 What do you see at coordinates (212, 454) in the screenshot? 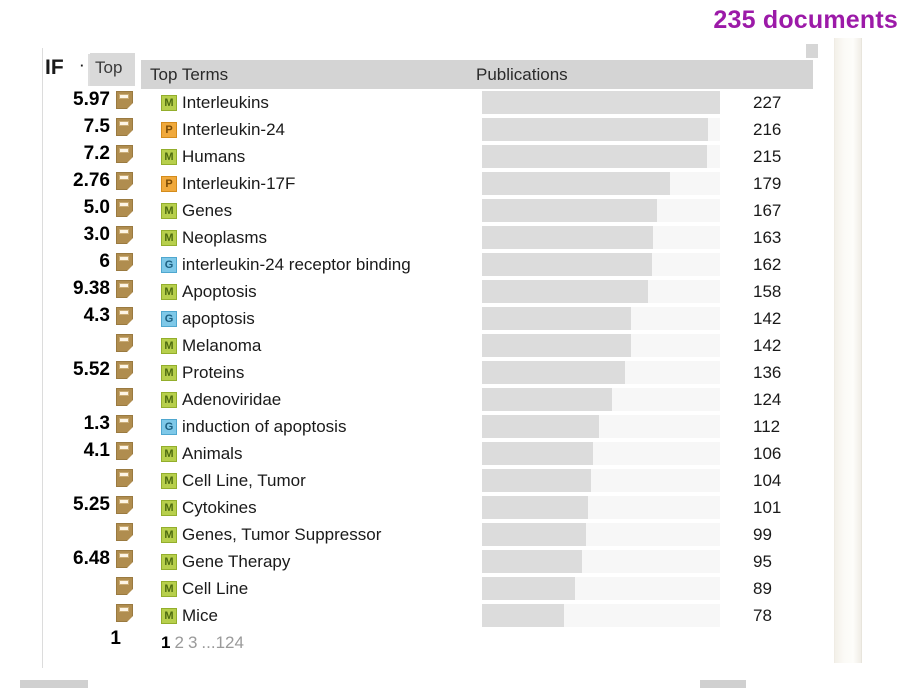
I see `term-label: Animals` at bounding box center [212, 454].